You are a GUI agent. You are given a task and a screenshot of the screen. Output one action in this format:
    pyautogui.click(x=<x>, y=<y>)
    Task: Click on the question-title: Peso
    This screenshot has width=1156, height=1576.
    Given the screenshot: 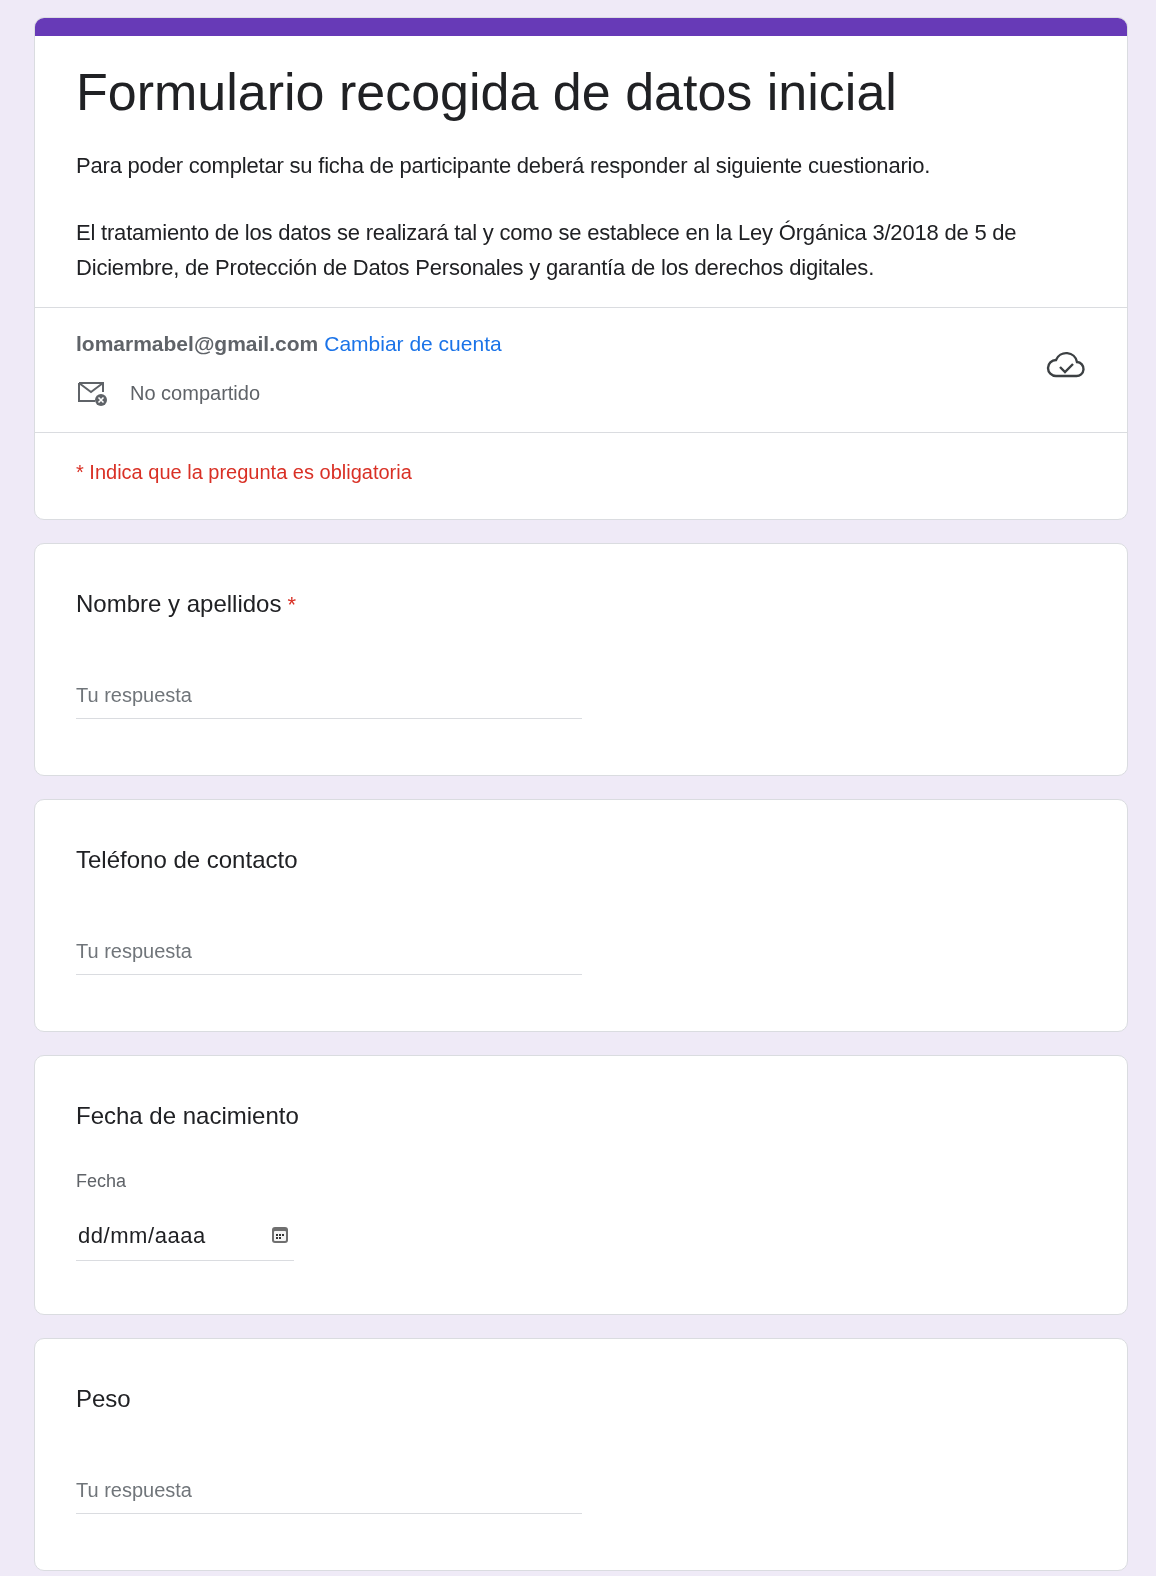 What is the action you would take?
    pyautogui.click(x=103, y=1398)
    